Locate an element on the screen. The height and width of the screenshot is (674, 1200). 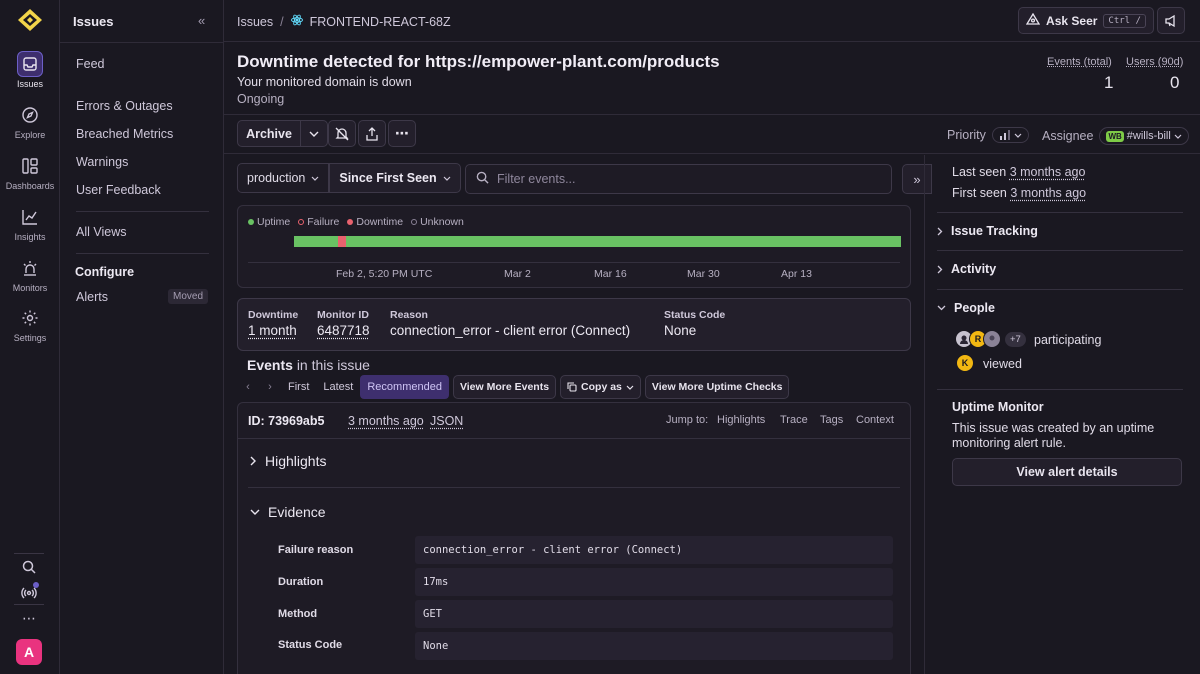
sidebar-item-feed: Feed is located at coordinates (90, 64).